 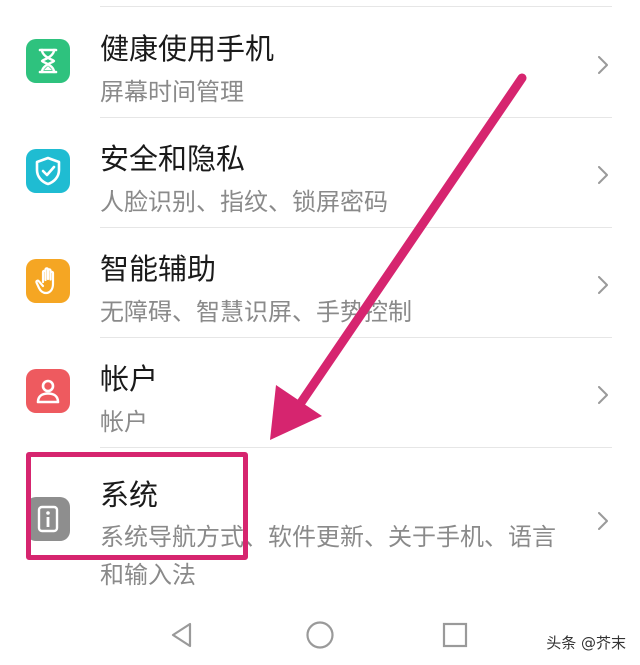 What do you see at coordinates (256, 312) in the screenshot?
I see `settings-item-subtitle: 无障碍、智慧识屏、手势控制` at bounding box center [256, 312].